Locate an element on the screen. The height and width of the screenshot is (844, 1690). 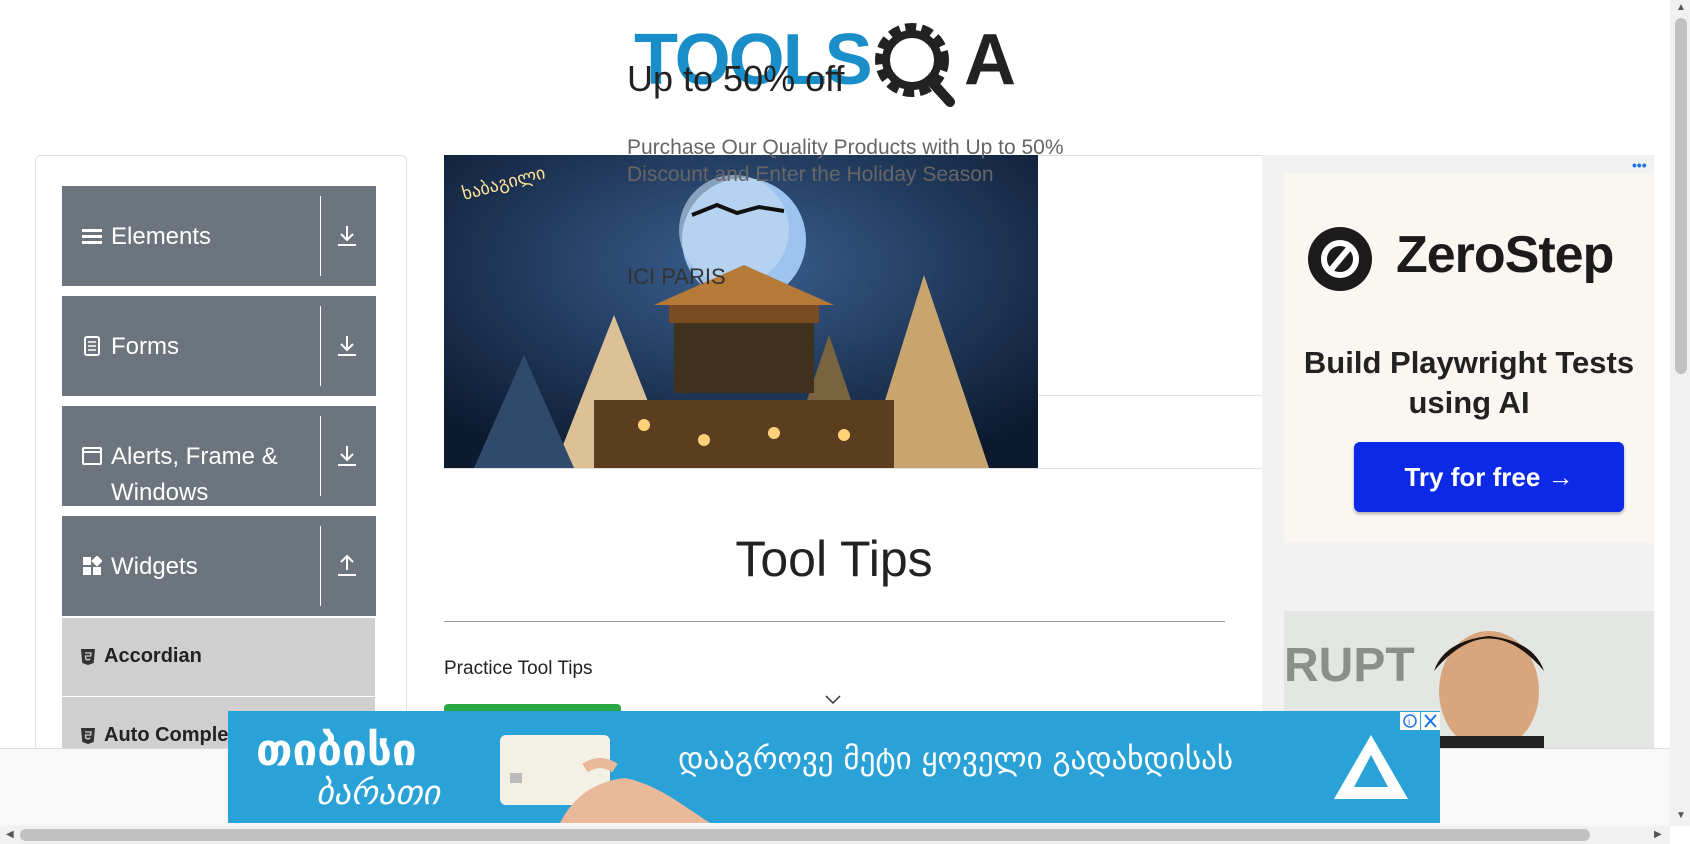
photo-text: RUPT is located at coordinates (1349, 665).